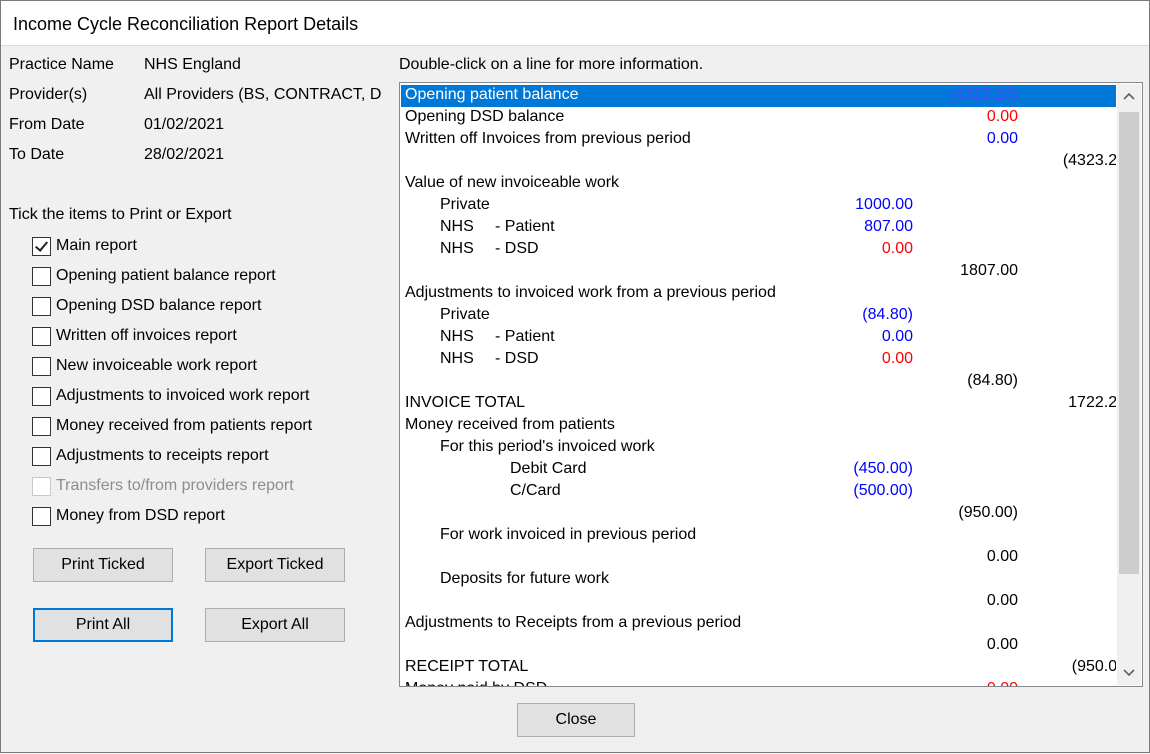 The image size is (1150, 754). What do you see at coordinates (162, 455) in the screenshot?
I see `checkbox-label: Adjustments to receipts report` at bounding box center [162, 455].